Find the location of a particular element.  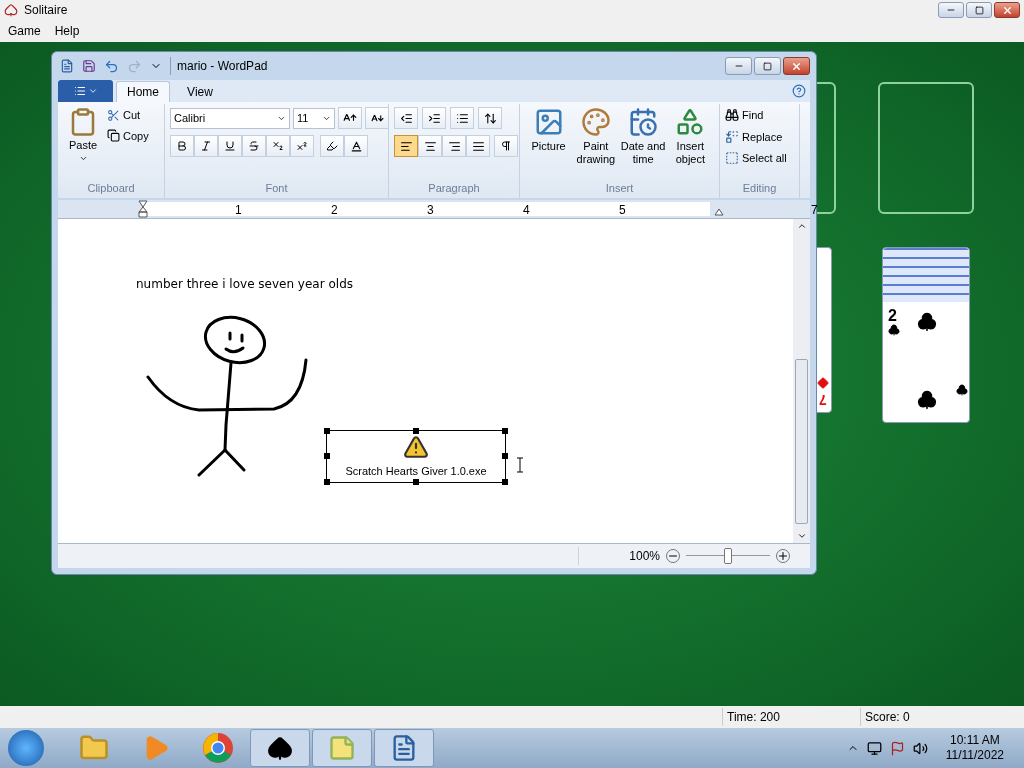

align-center-icon is located at coordinates (430, 146).